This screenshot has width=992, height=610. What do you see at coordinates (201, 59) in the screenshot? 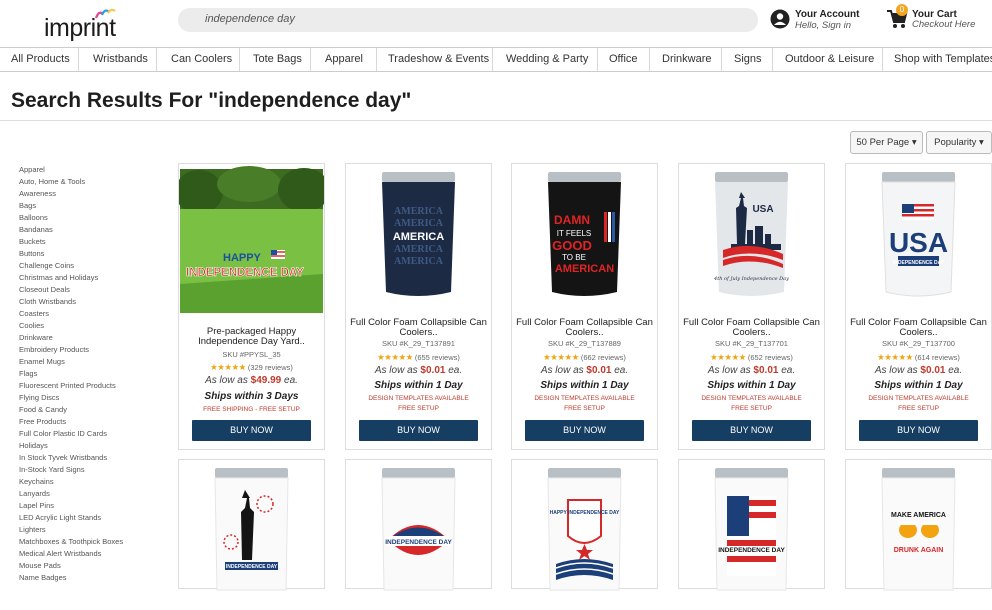
I see `nav-can-coolers: Can Coolers` at bounding box center [201, 59].